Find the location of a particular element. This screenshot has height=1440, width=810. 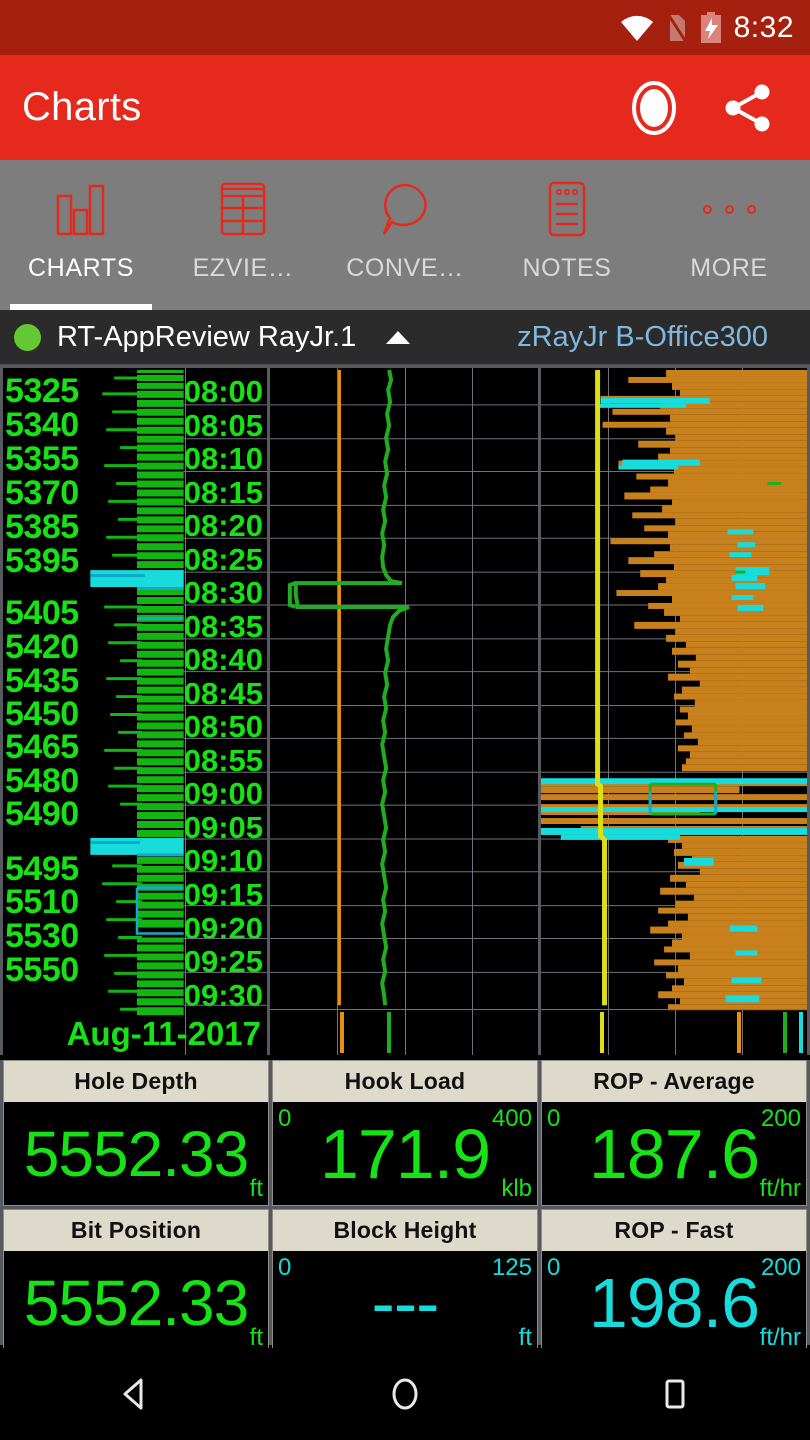

gauge-value-area: 0 200 187.6 ft/hr is located at coordinates (674, 1153).